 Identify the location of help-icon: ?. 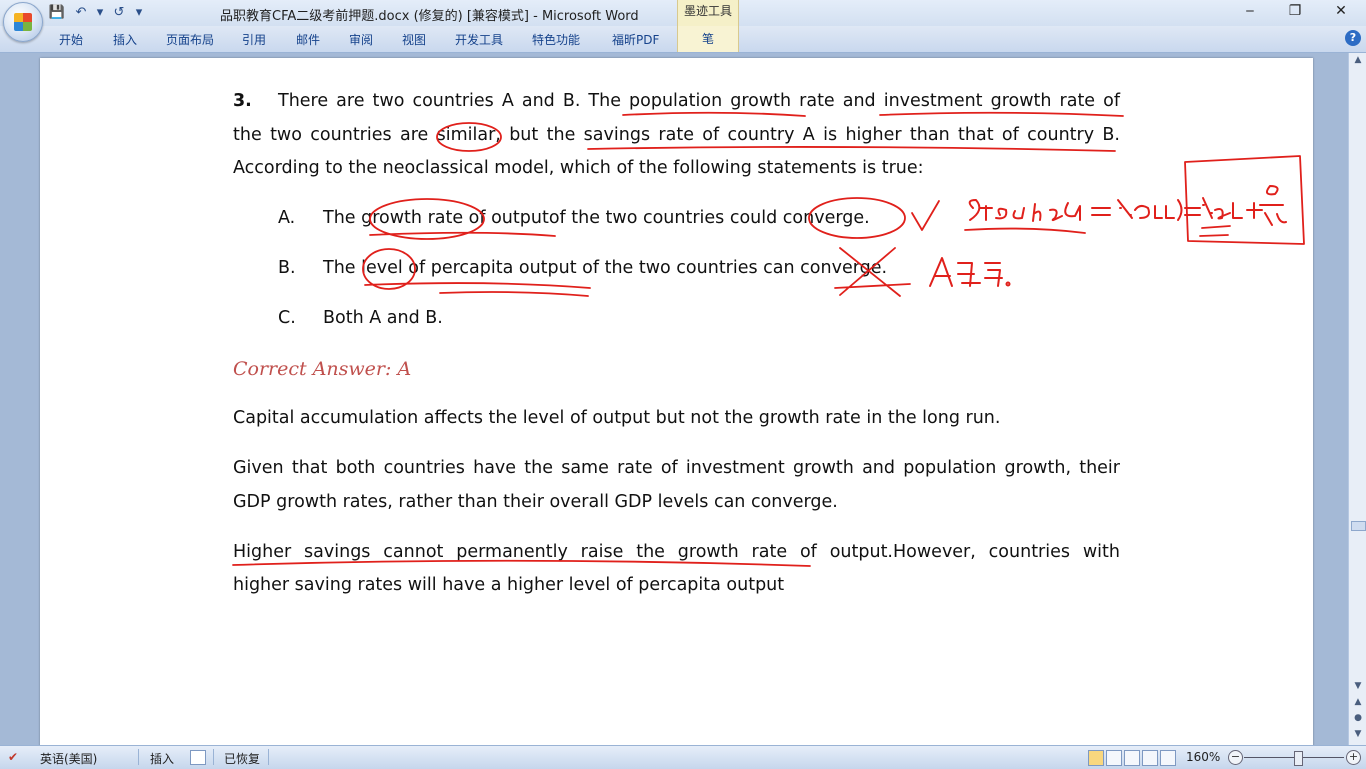
(1353, 38).